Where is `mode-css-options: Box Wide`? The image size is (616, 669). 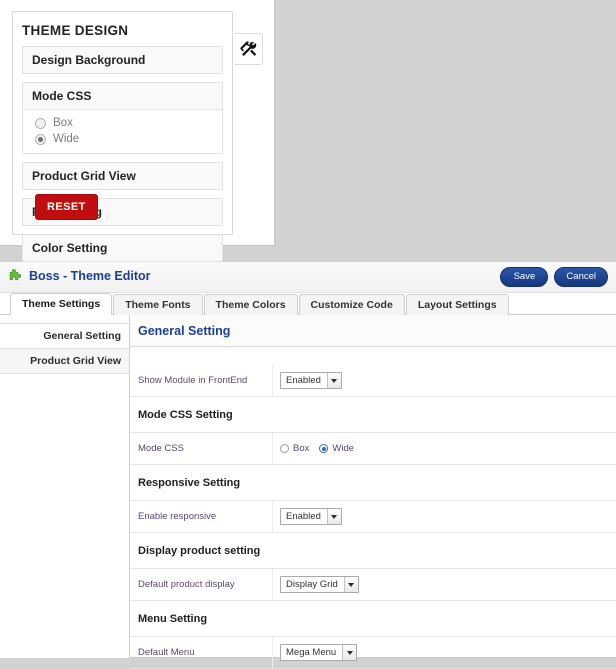 mode-css-options: Box Wide is located at coordinates (122, 131).